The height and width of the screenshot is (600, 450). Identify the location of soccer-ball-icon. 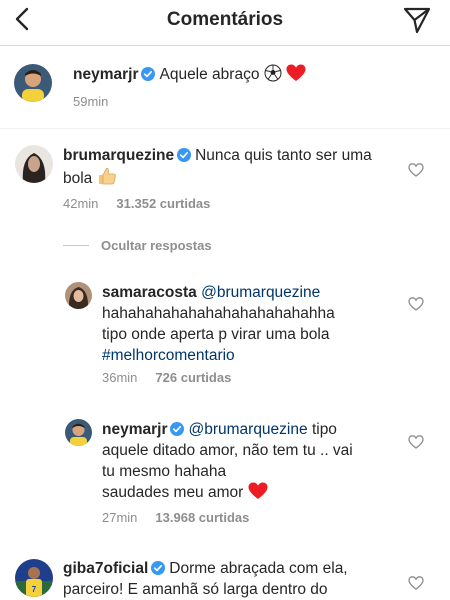
(273, 73).